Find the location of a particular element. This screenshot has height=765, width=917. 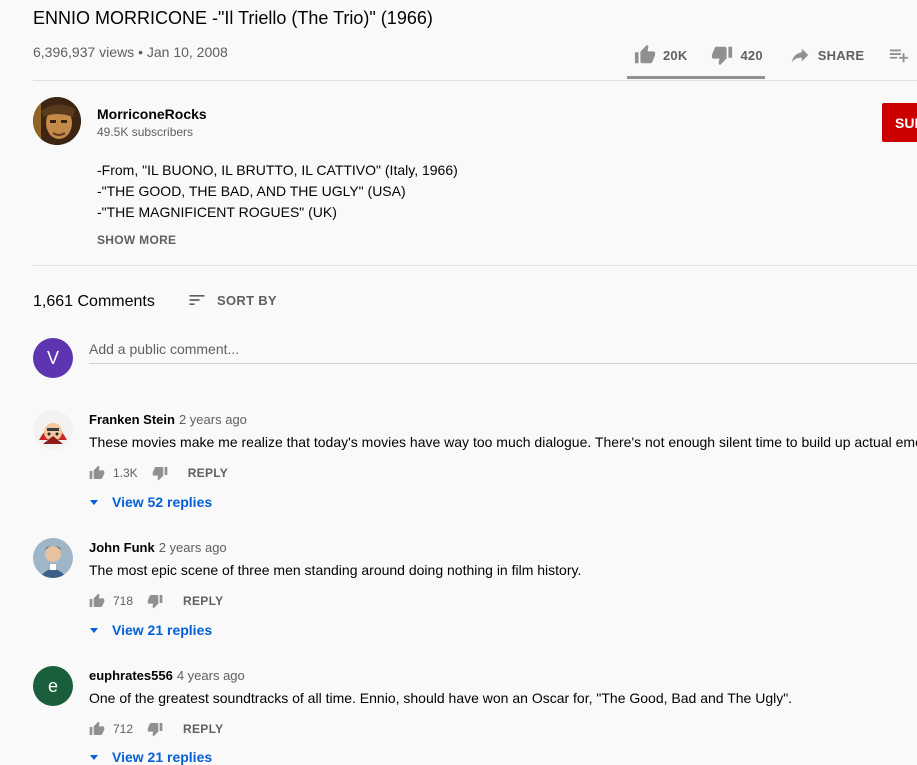

comment-author-avatar: e is located at coordinates (53, 686).